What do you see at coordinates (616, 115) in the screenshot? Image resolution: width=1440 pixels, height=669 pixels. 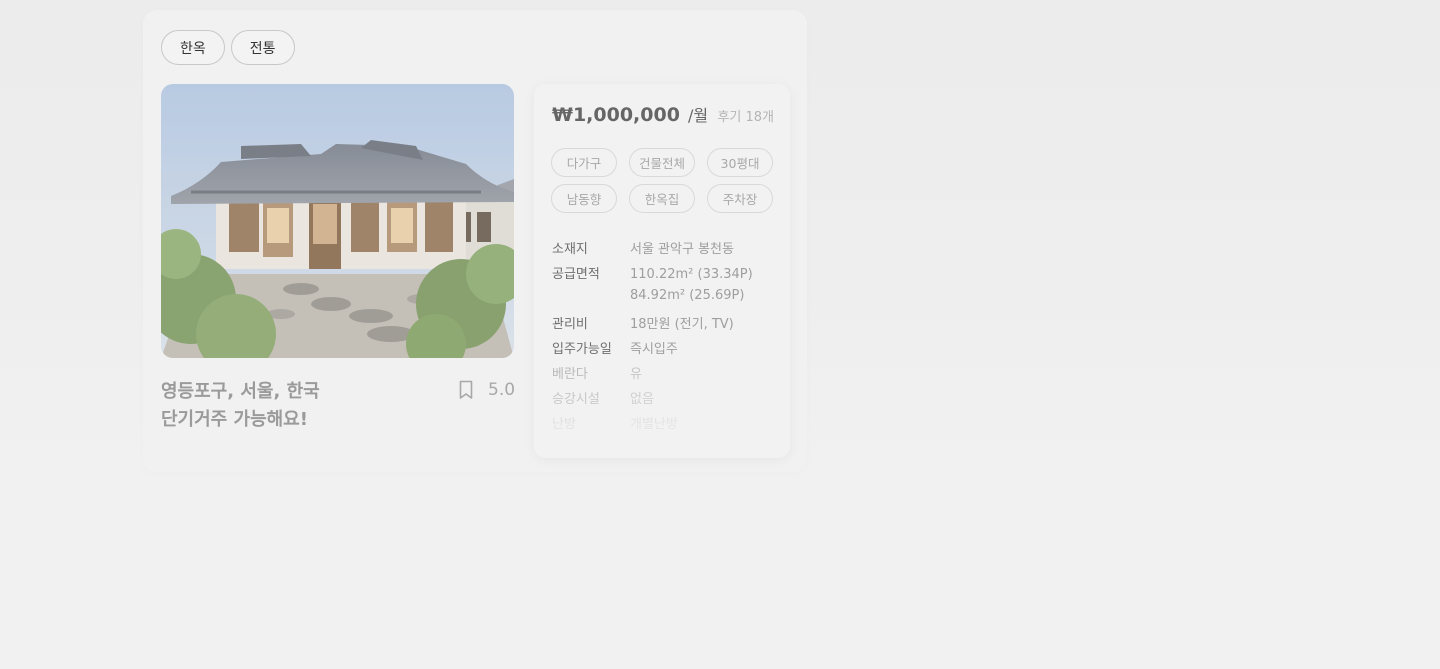 I see `price: ₩1,000,000` at bounding box center [616, 115].